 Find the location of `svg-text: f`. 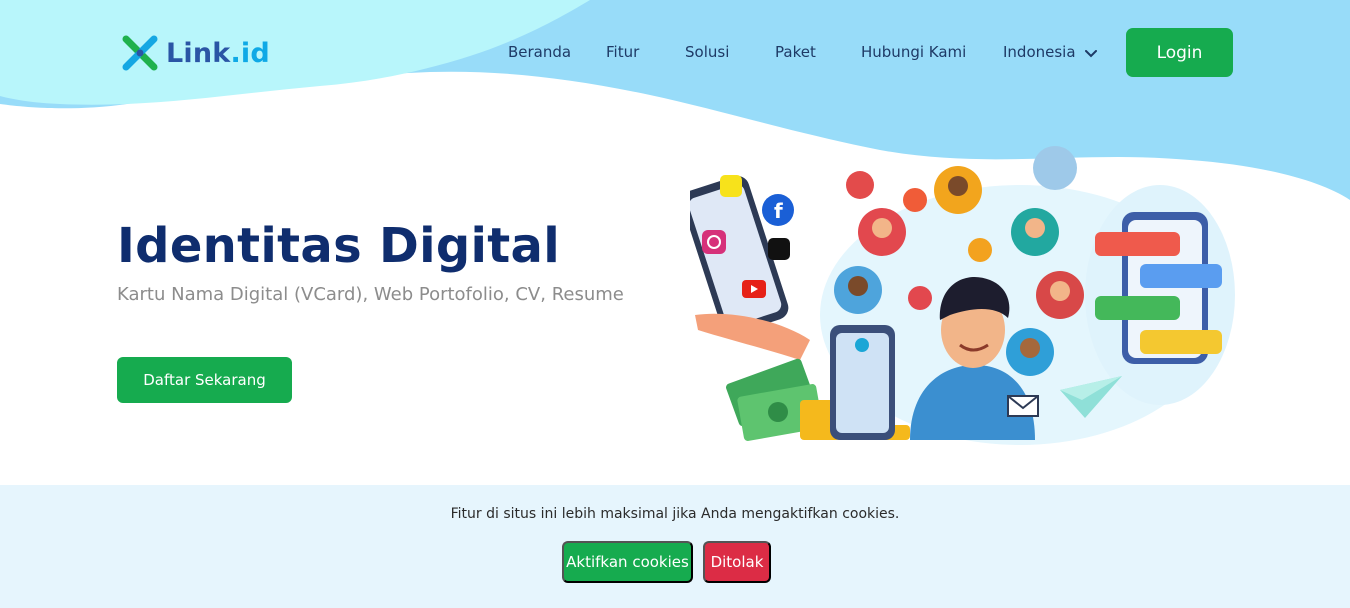

svg-text: f is located at coordinates (778, 211).